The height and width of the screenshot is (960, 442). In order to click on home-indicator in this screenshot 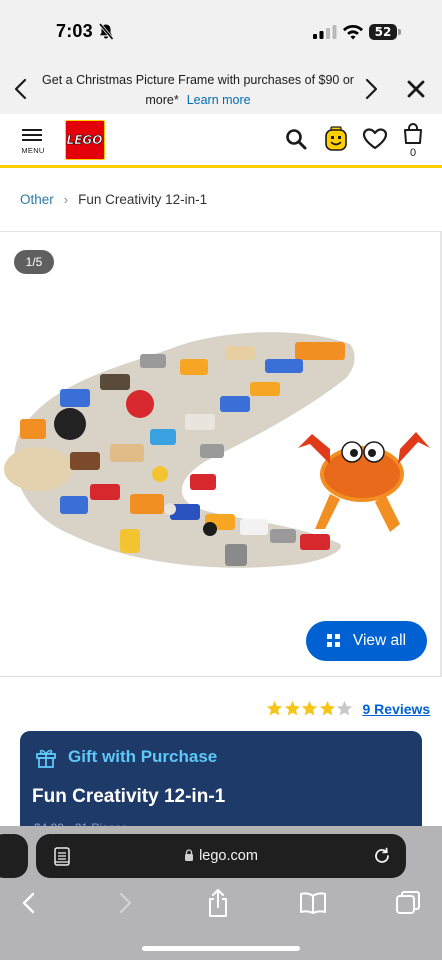, I will do `click(221, 948)`.